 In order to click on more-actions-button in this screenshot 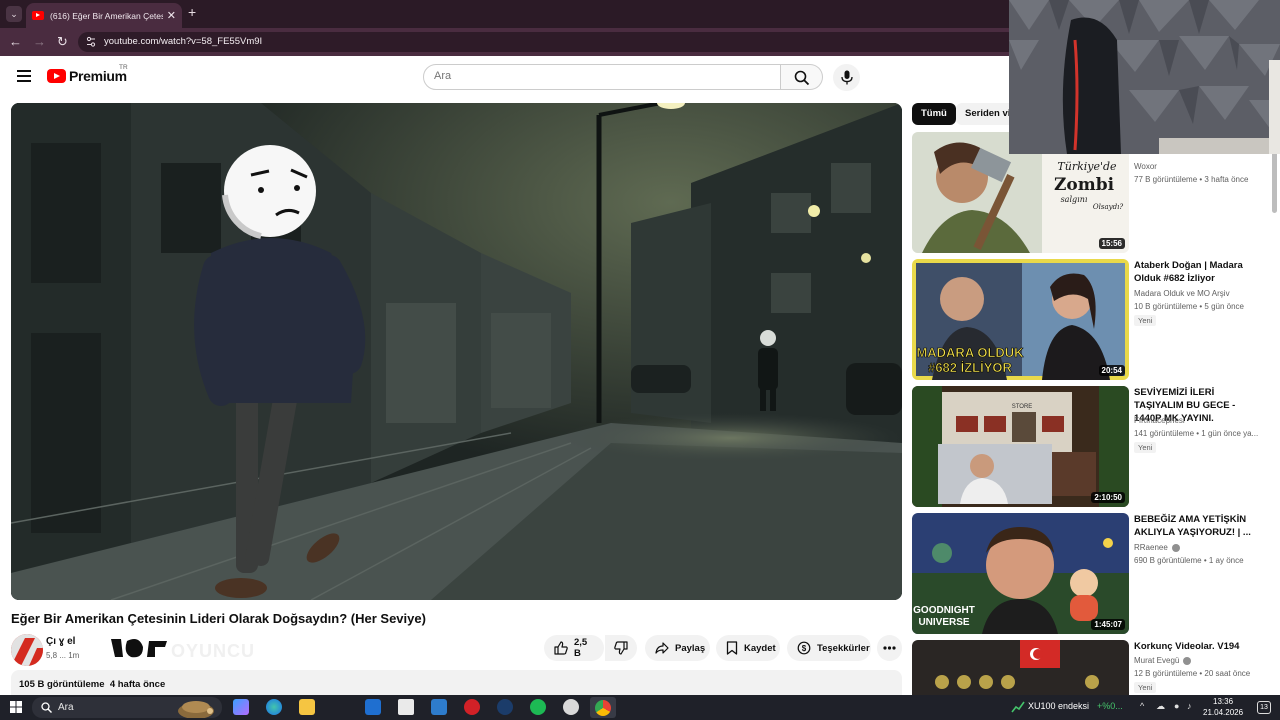, I will do `click(889, 648)`.